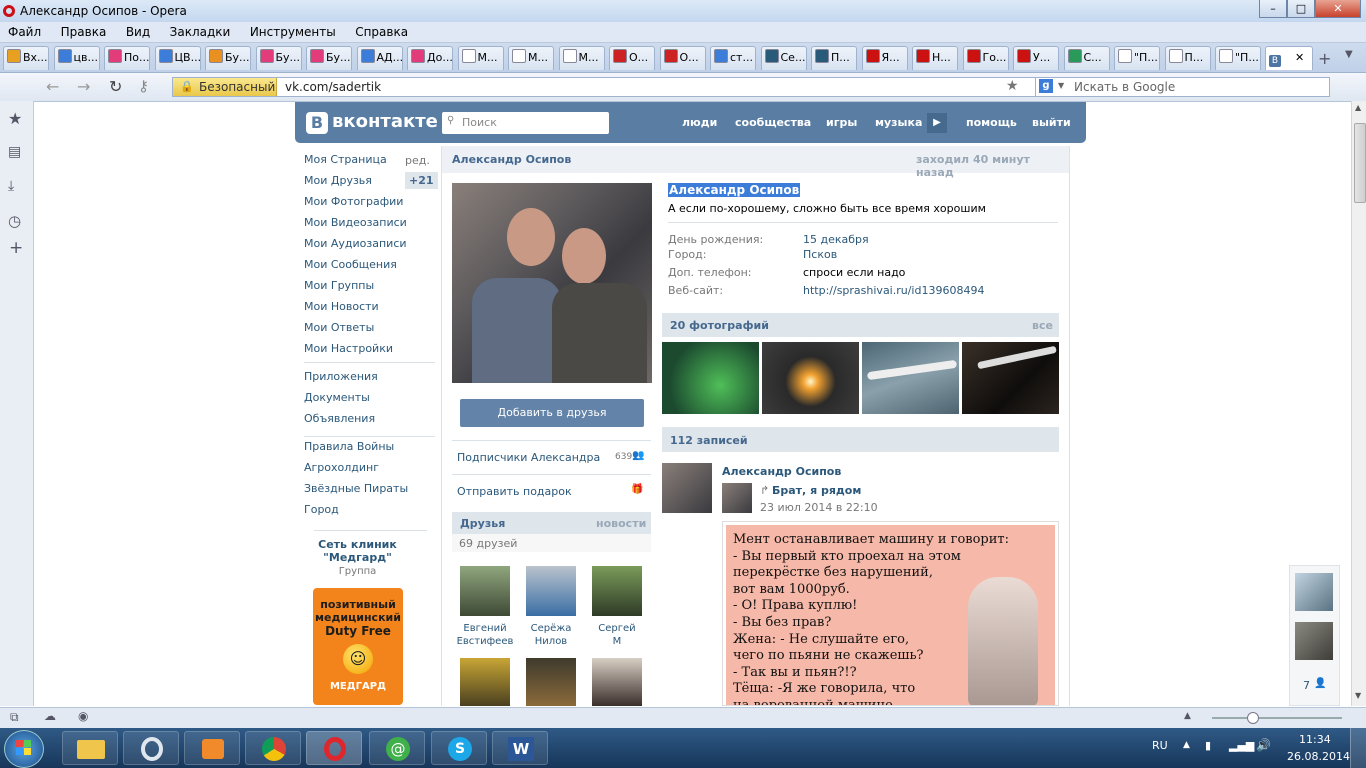 This screenshot has width=1366, height=768. What do you see at coordinates (317, 123) in the screenshot?
I see `vk-logo-icon: B` at bounding box center [317, 123].